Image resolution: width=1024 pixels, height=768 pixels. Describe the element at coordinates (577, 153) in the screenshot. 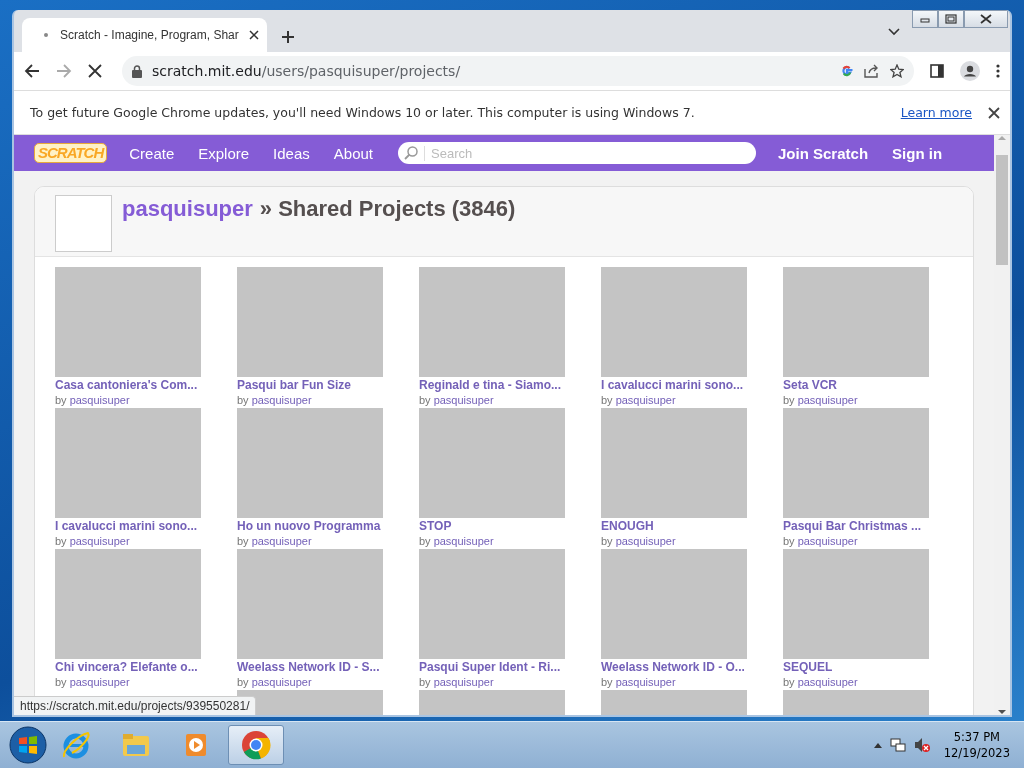

I see `search-bar: Search` at that location.